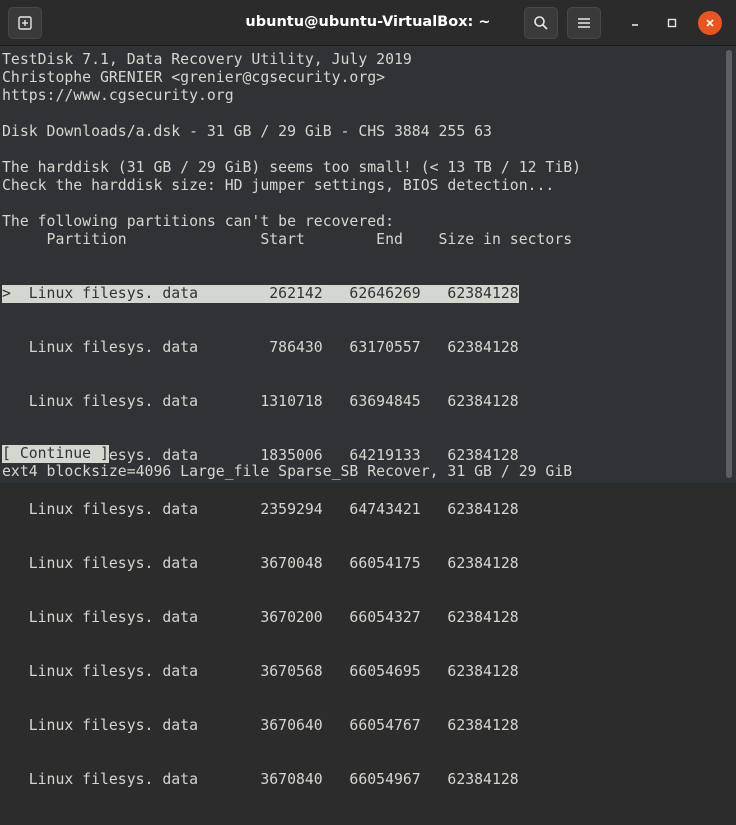 Image resolution: width=736 pixels, height=825 pixels. I want to click on hamburger-menu-icon, so click(584, 23).